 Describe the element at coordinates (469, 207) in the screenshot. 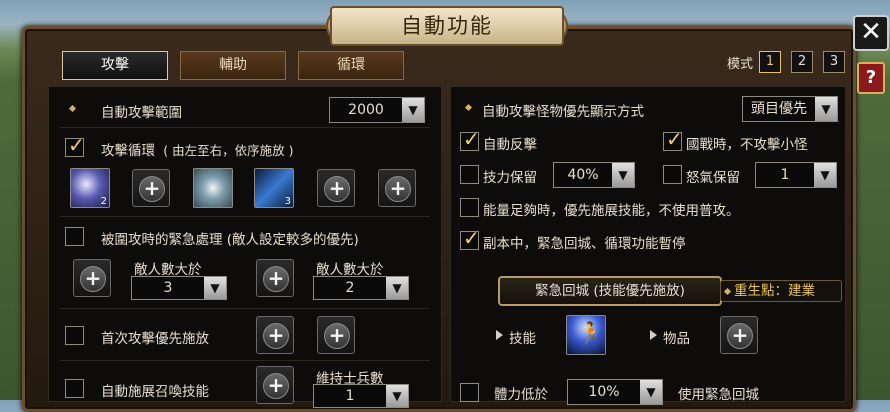

I see `energy-priority-checkbox` at that location.